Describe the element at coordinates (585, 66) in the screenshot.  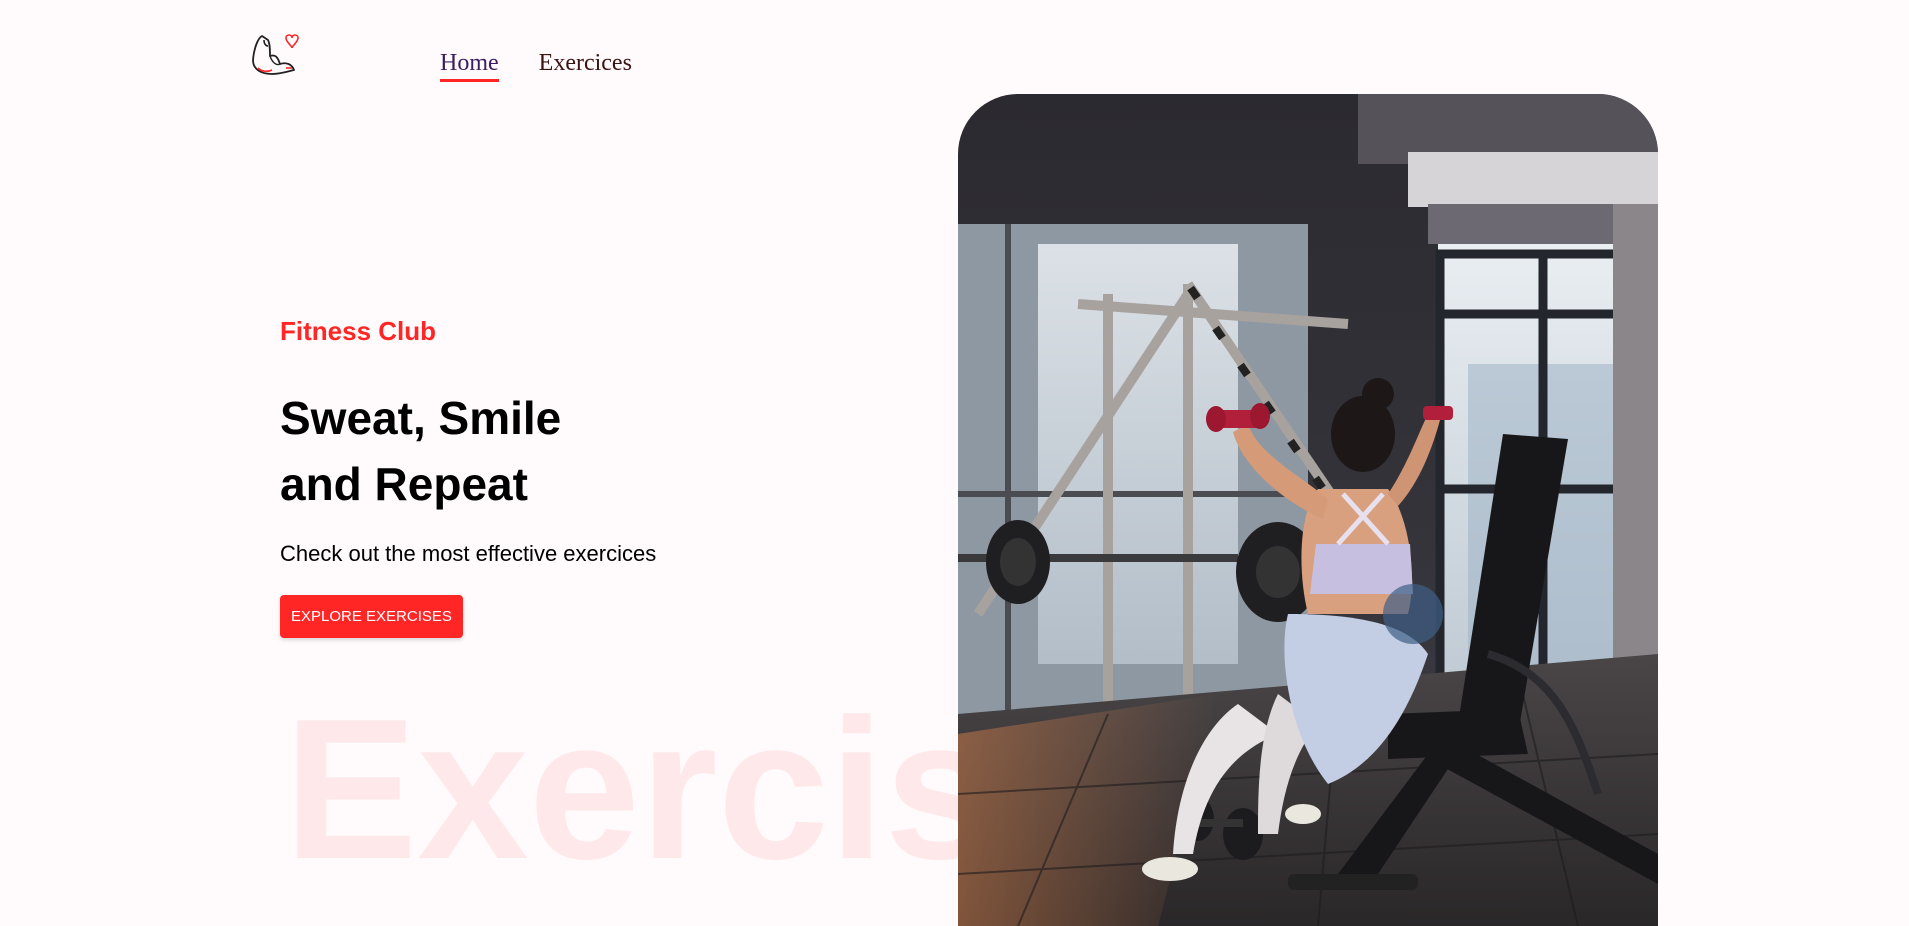
I see `nav-link-exercices: Exercices` at that location.